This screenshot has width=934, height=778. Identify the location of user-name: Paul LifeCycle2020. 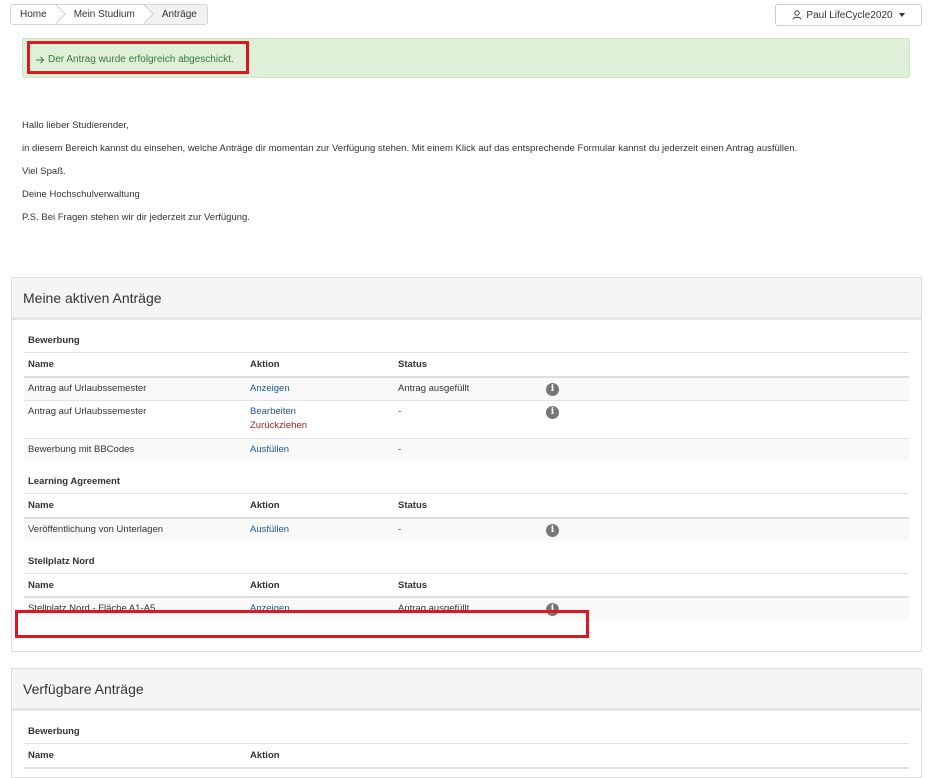
(849, 15).